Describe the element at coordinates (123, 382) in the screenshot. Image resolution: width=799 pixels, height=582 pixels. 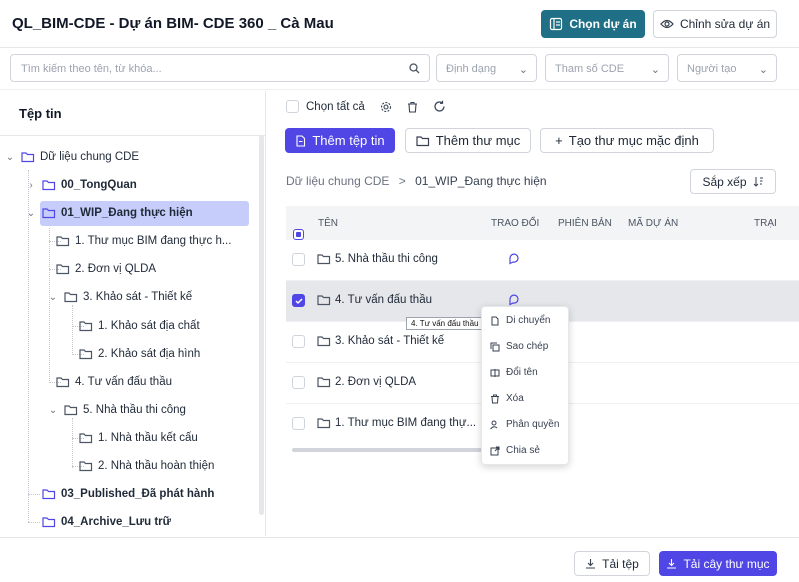
I see `tree-item-label: 4. Tư vấn đấu thầu` at that location.